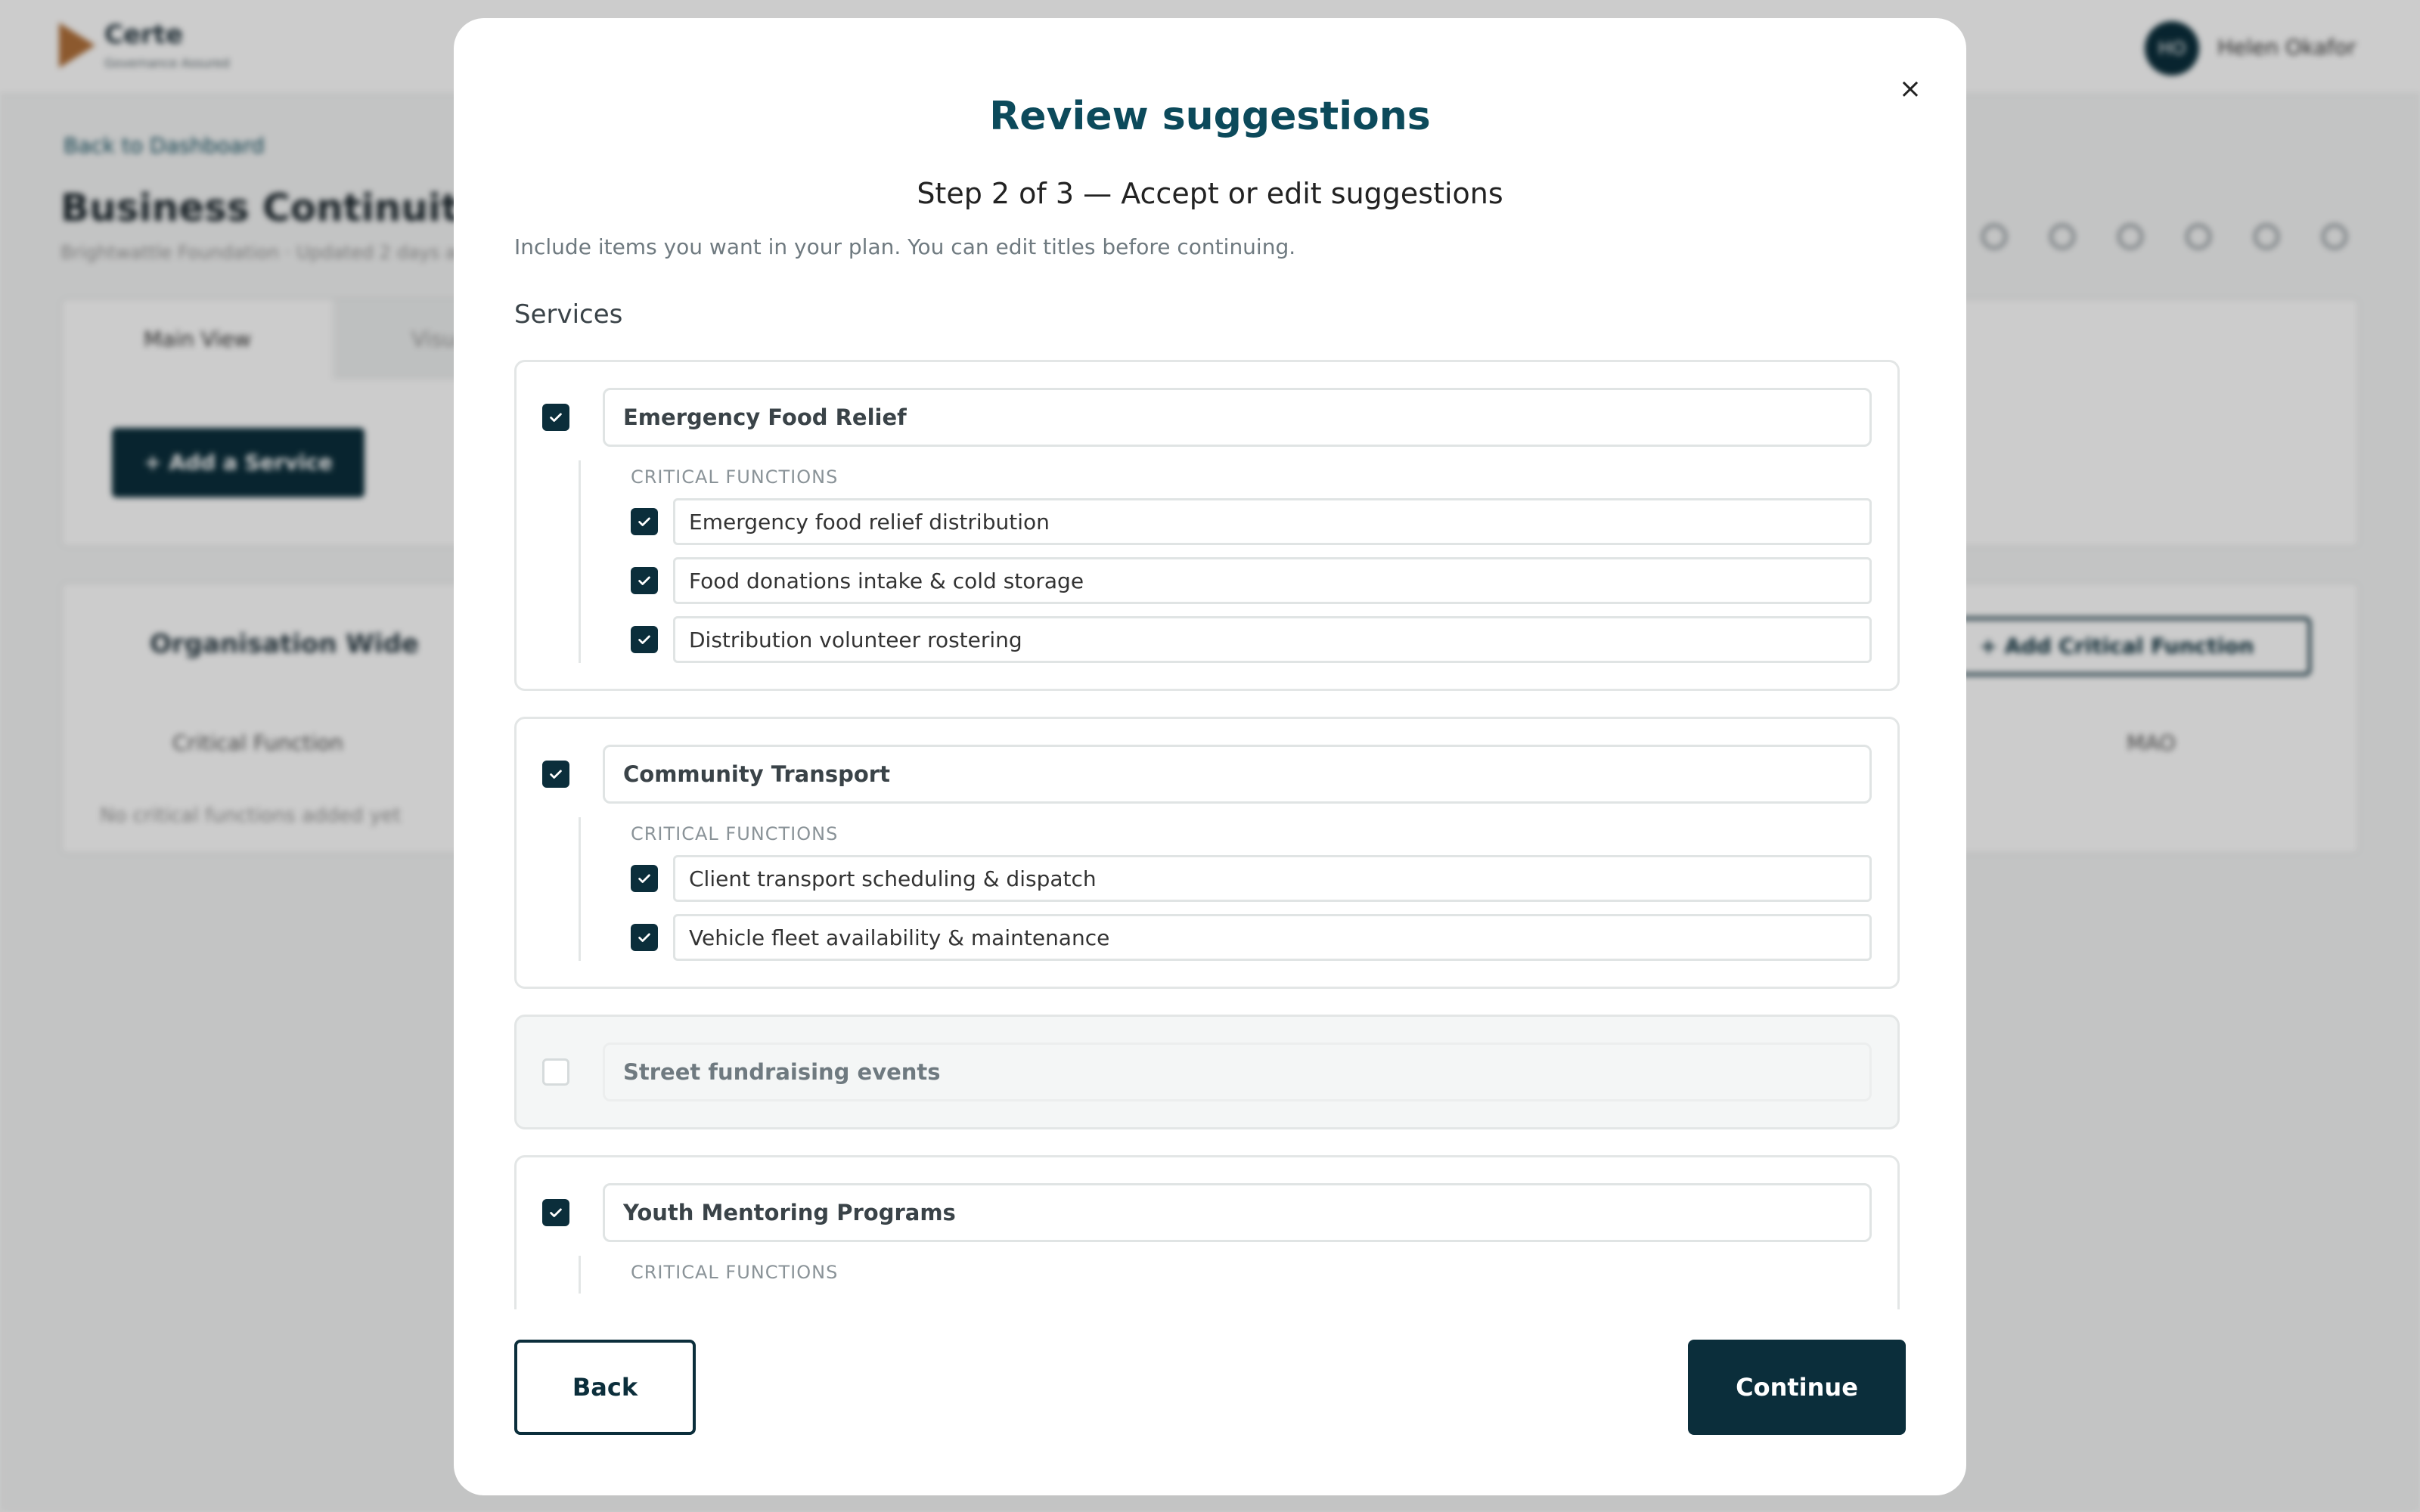  What do you see at coordinates (1210, 193) in the screenshot?
I see `step-indicator: Step 2 of 3 — Accept or edit suggestions` at bounding box center [1210, 193].